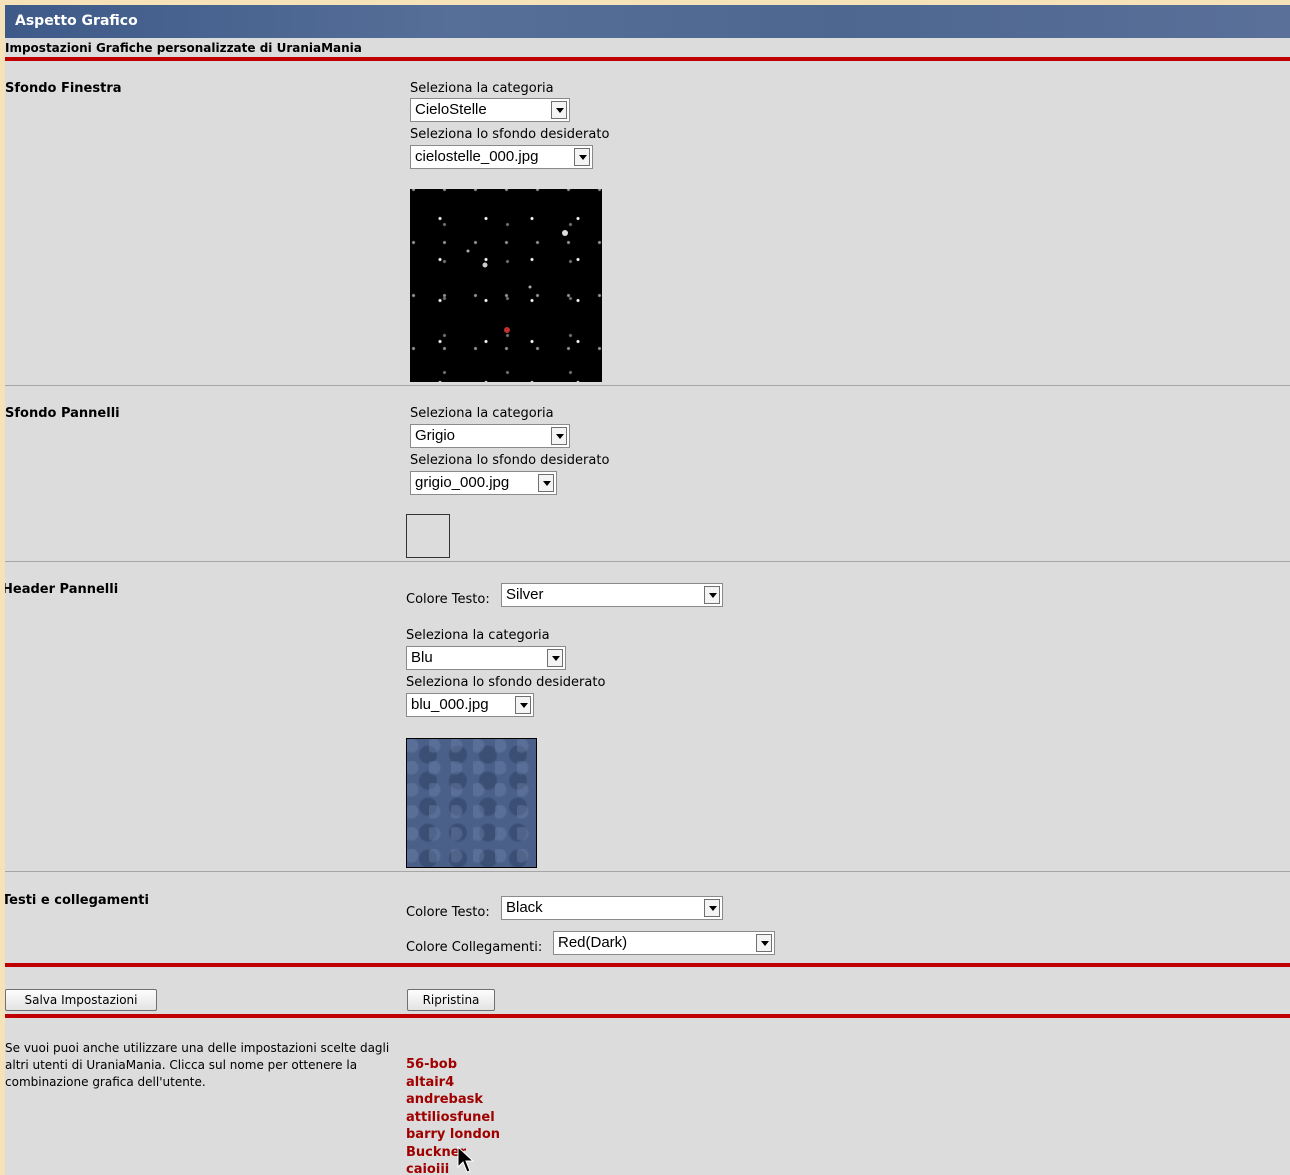 This screenshot has width=1290, height=1175. Describe the element at coordinates (474, 947) in the screenshot. I see `link-color-label: Colore Collegamenti:` at that location.